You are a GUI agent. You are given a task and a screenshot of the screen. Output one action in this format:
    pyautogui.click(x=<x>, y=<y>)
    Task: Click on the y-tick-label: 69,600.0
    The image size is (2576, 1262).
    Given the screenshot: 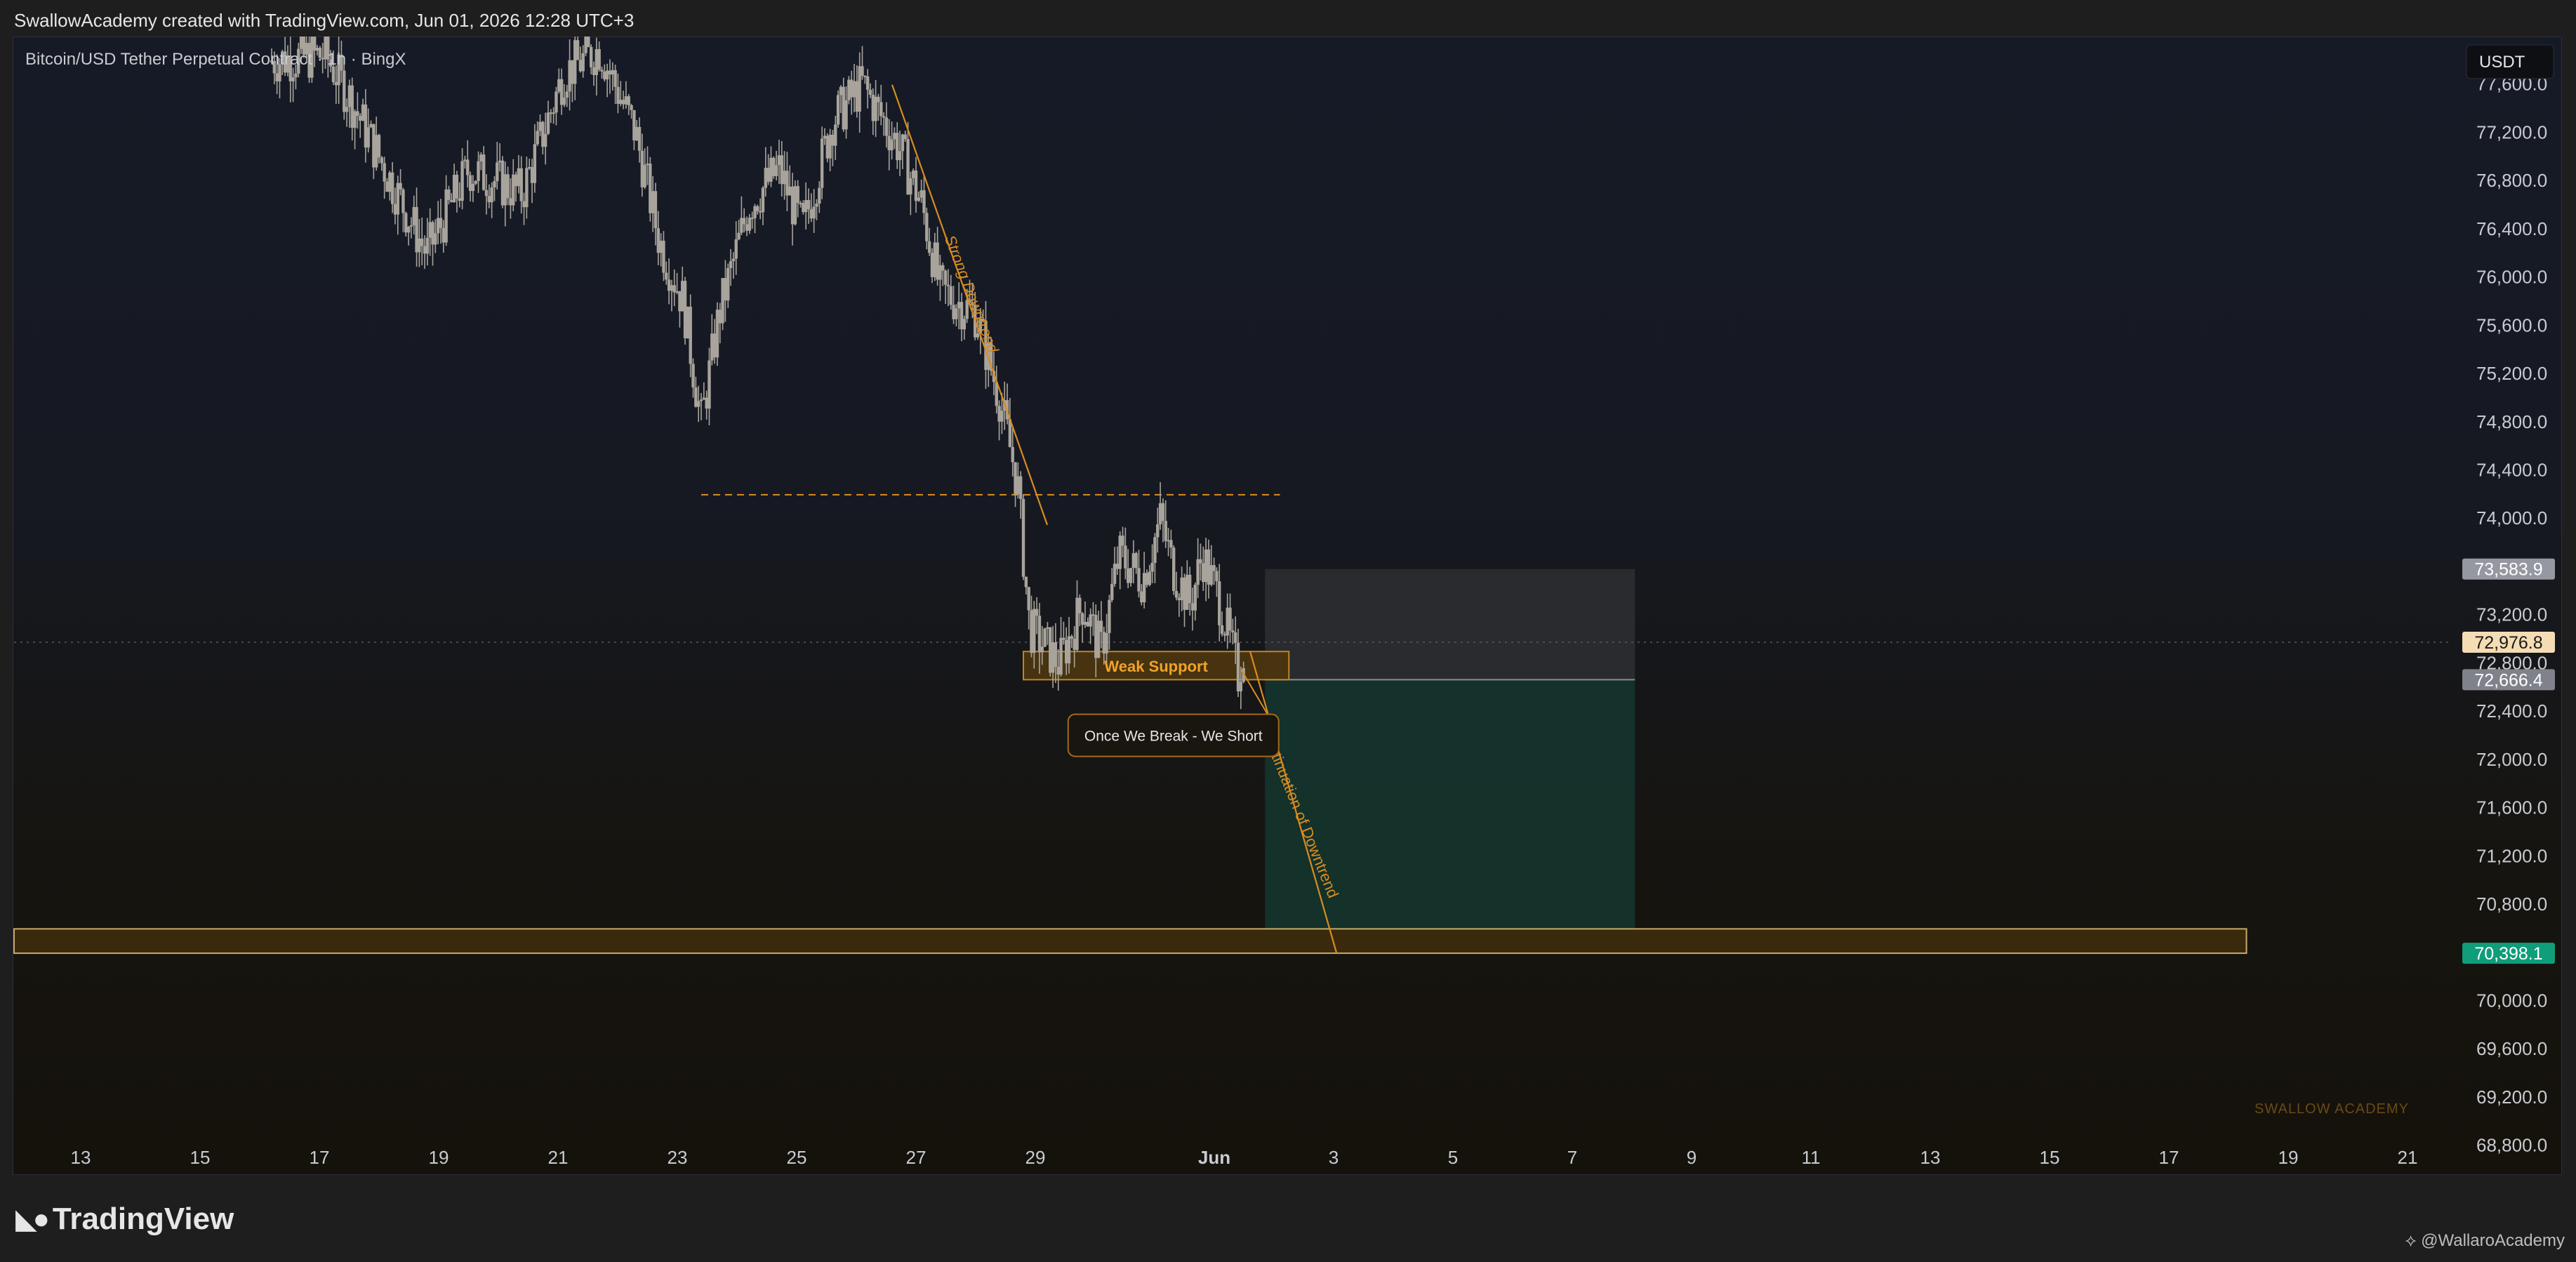 What is the action you would take?
    pyautogui.click(x=2512, y=1048)
    